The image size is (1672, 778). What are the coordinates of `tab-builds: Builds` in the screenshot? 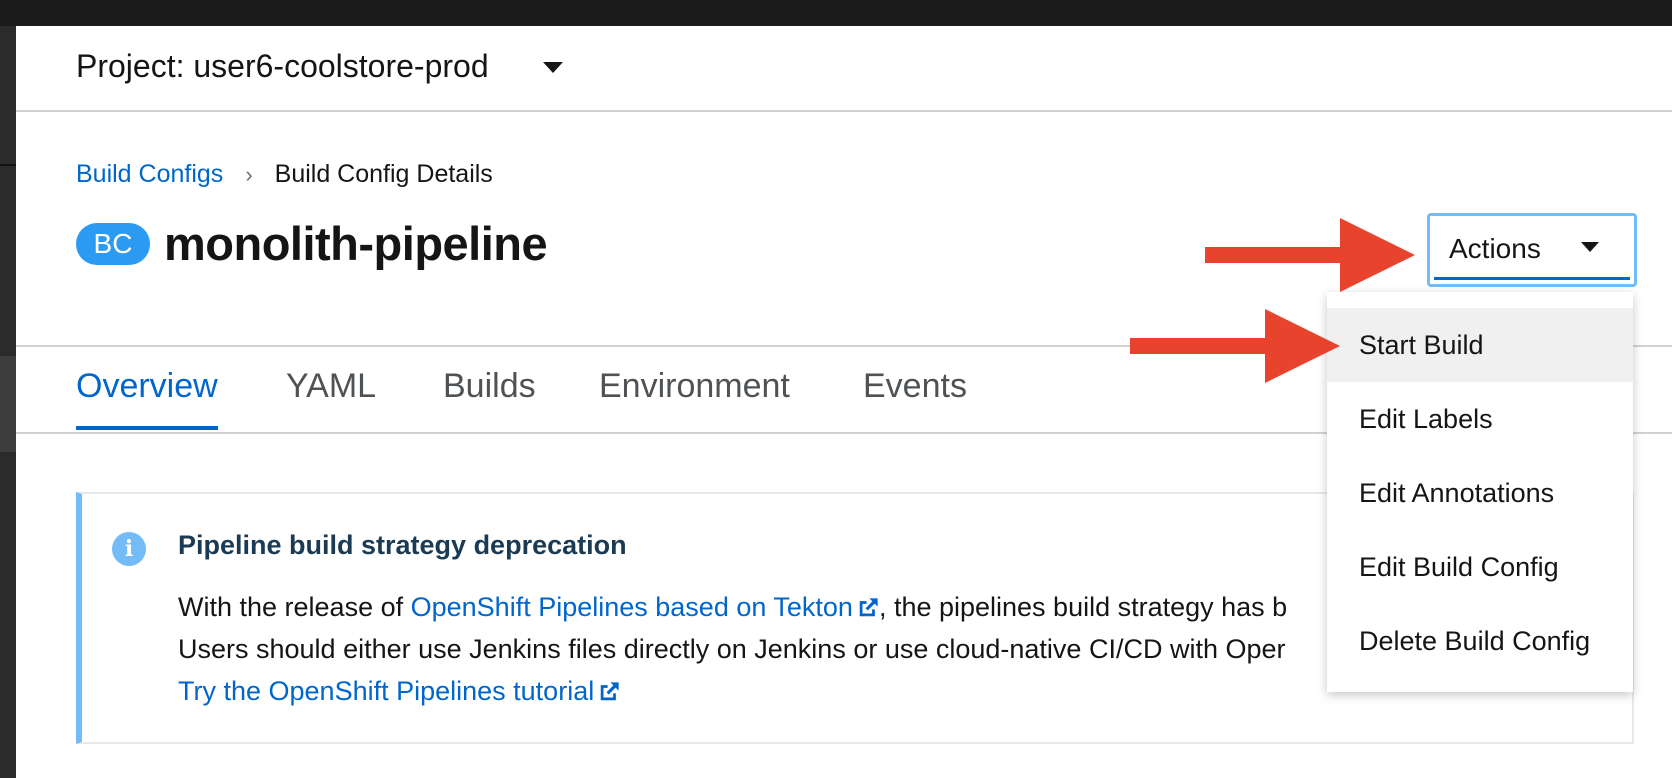 It's located at (489, 398).